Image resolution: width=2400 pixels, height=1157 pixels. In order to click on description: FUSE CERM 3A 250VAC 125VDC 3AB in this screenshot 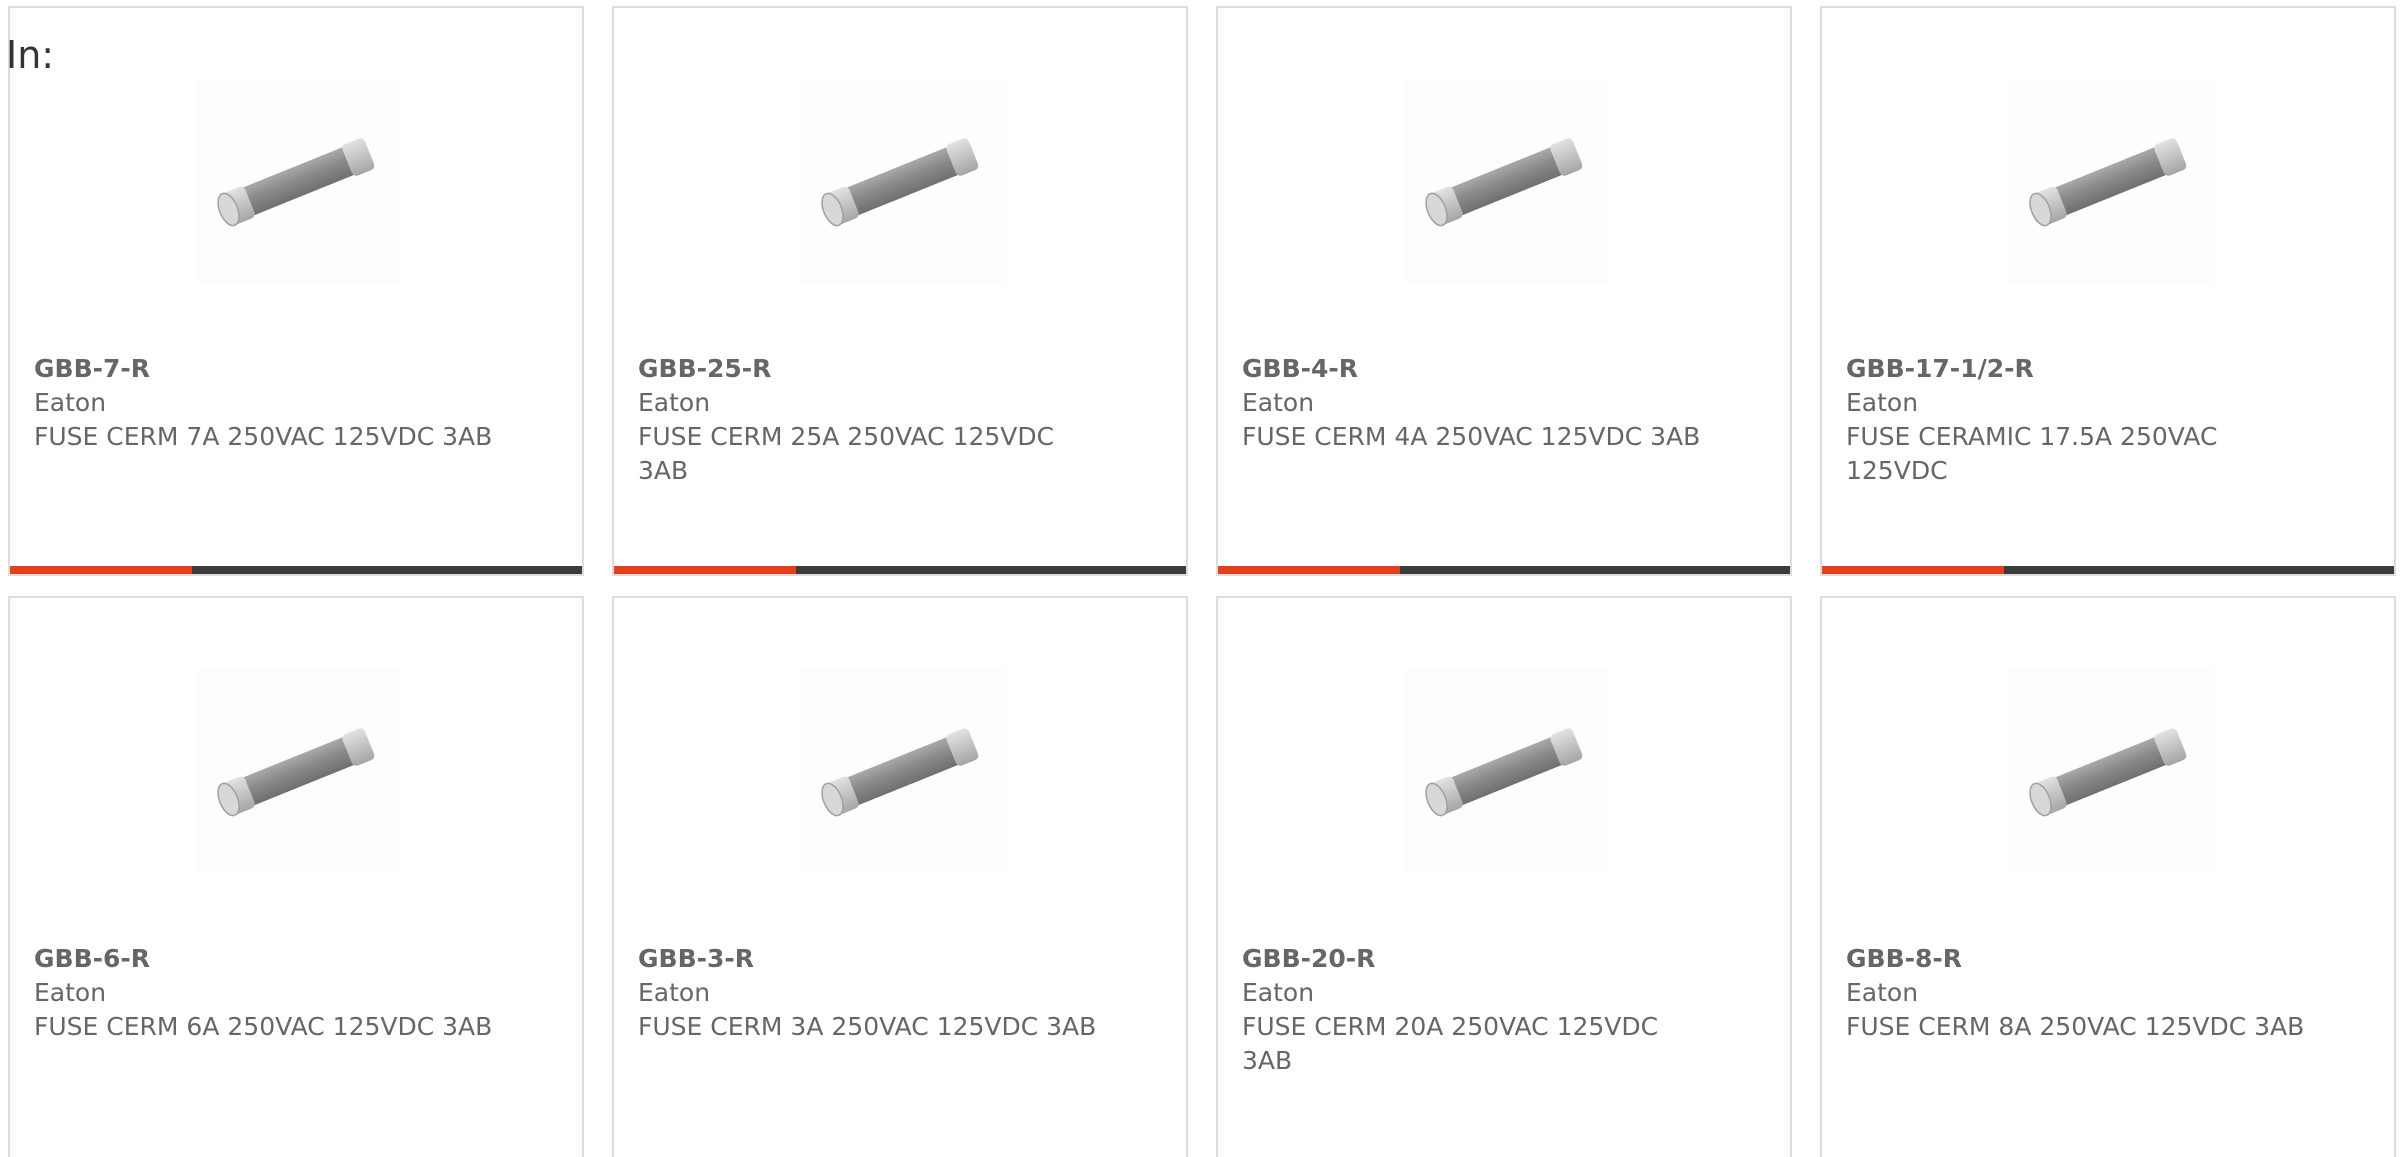, I will do `click(867, 1026)`.